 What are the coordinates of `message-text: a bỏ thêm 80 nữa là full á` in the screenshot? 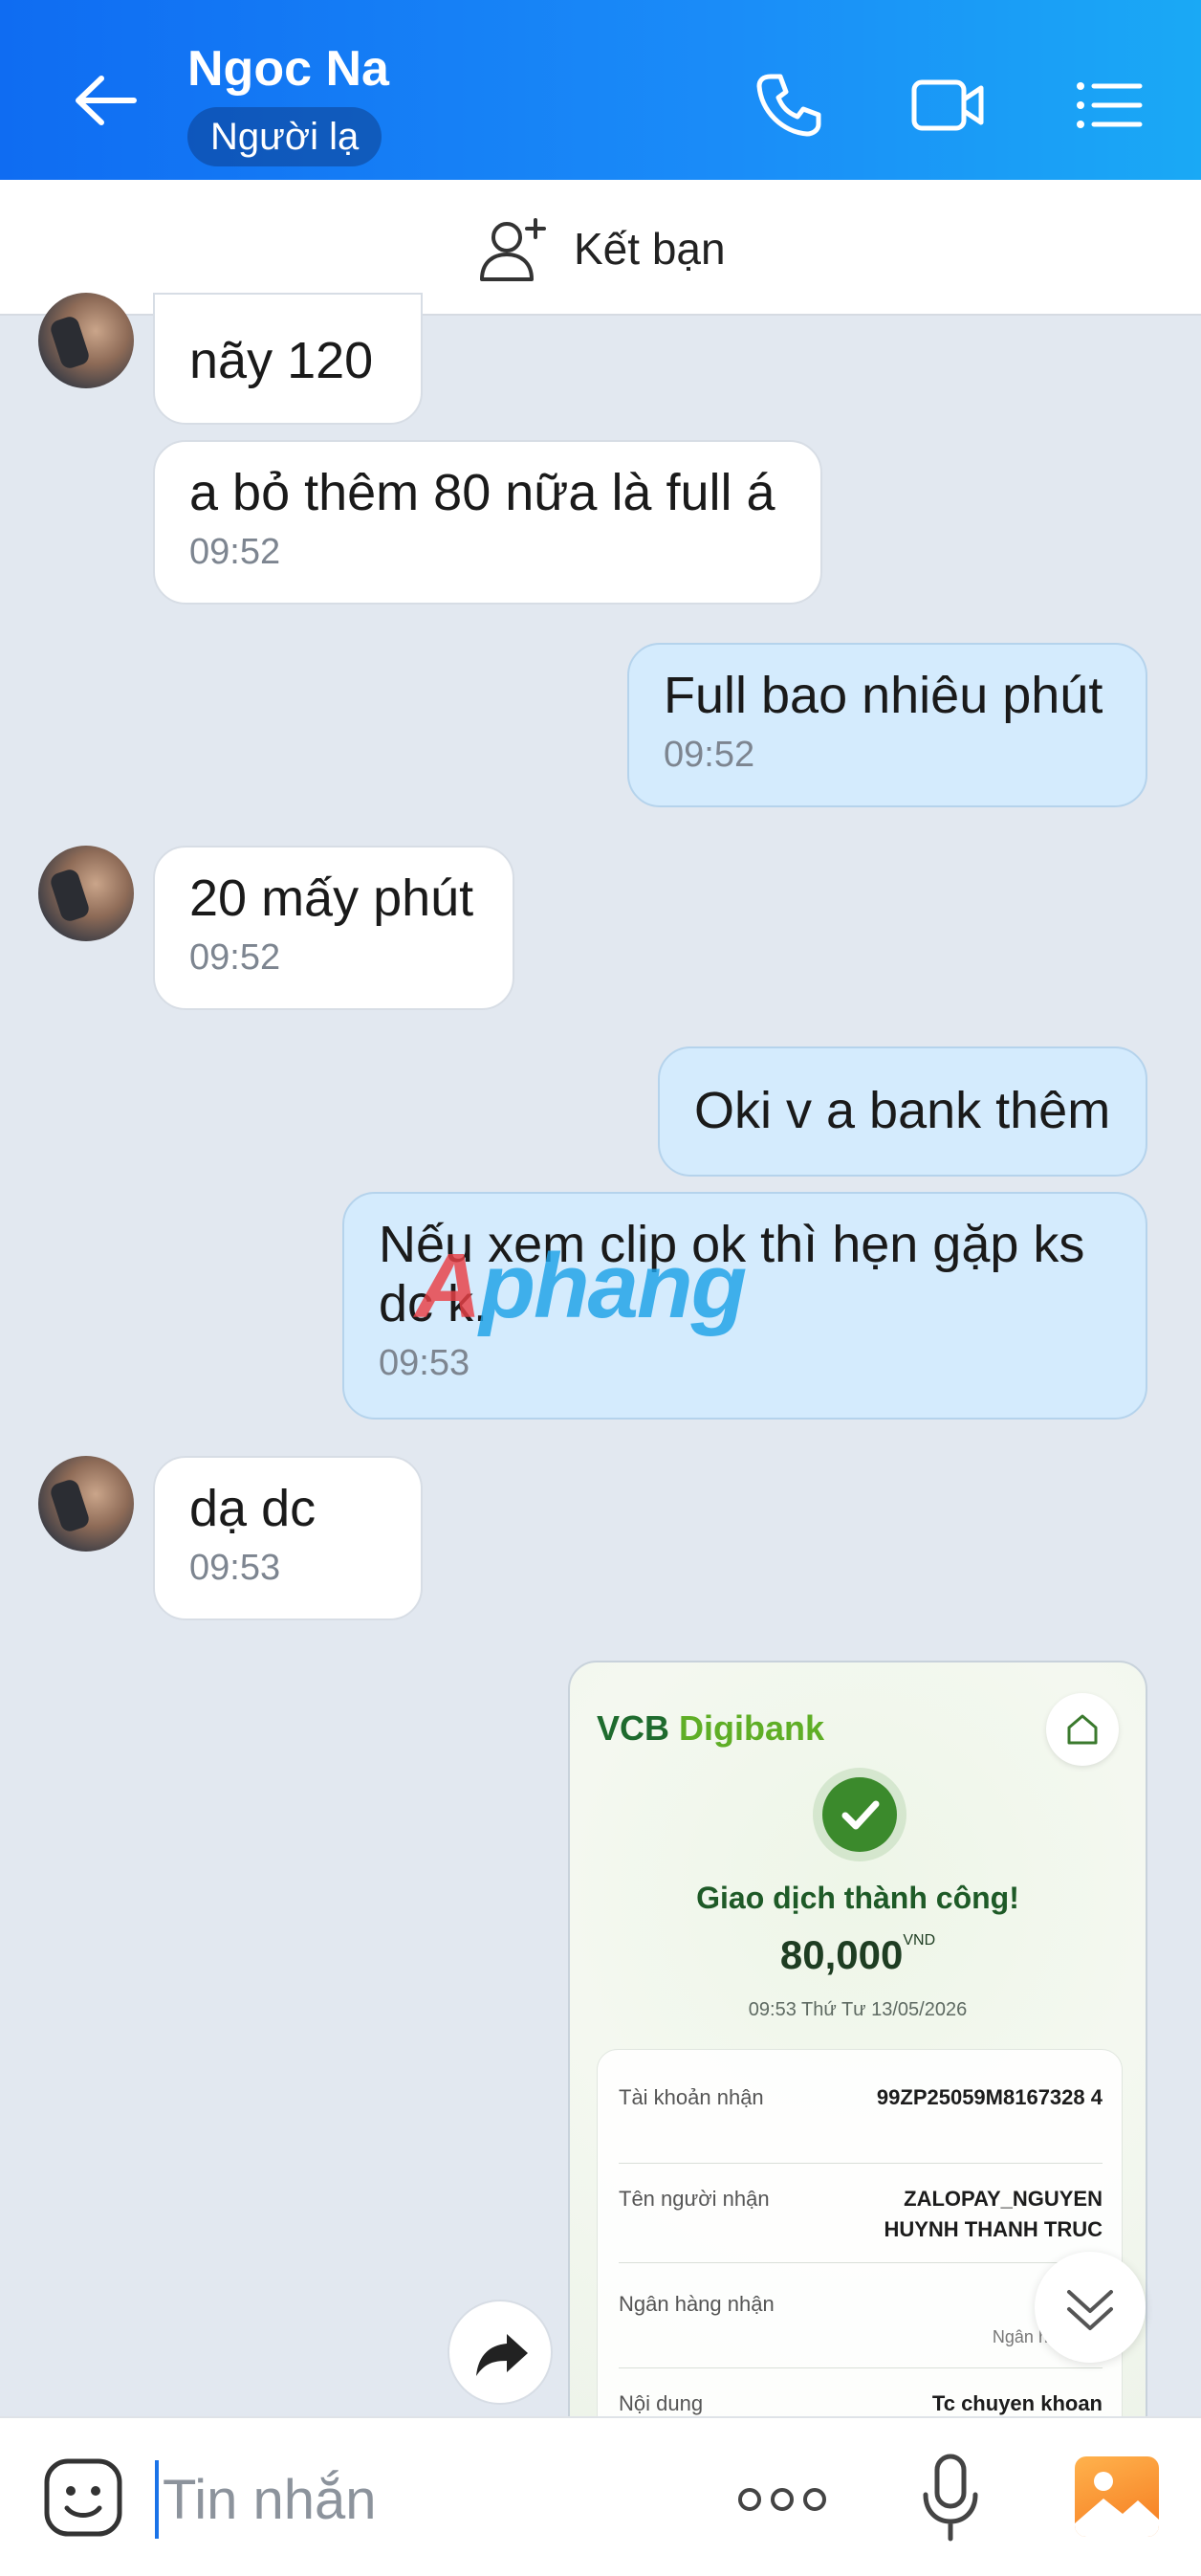 It's located at (482, 492).